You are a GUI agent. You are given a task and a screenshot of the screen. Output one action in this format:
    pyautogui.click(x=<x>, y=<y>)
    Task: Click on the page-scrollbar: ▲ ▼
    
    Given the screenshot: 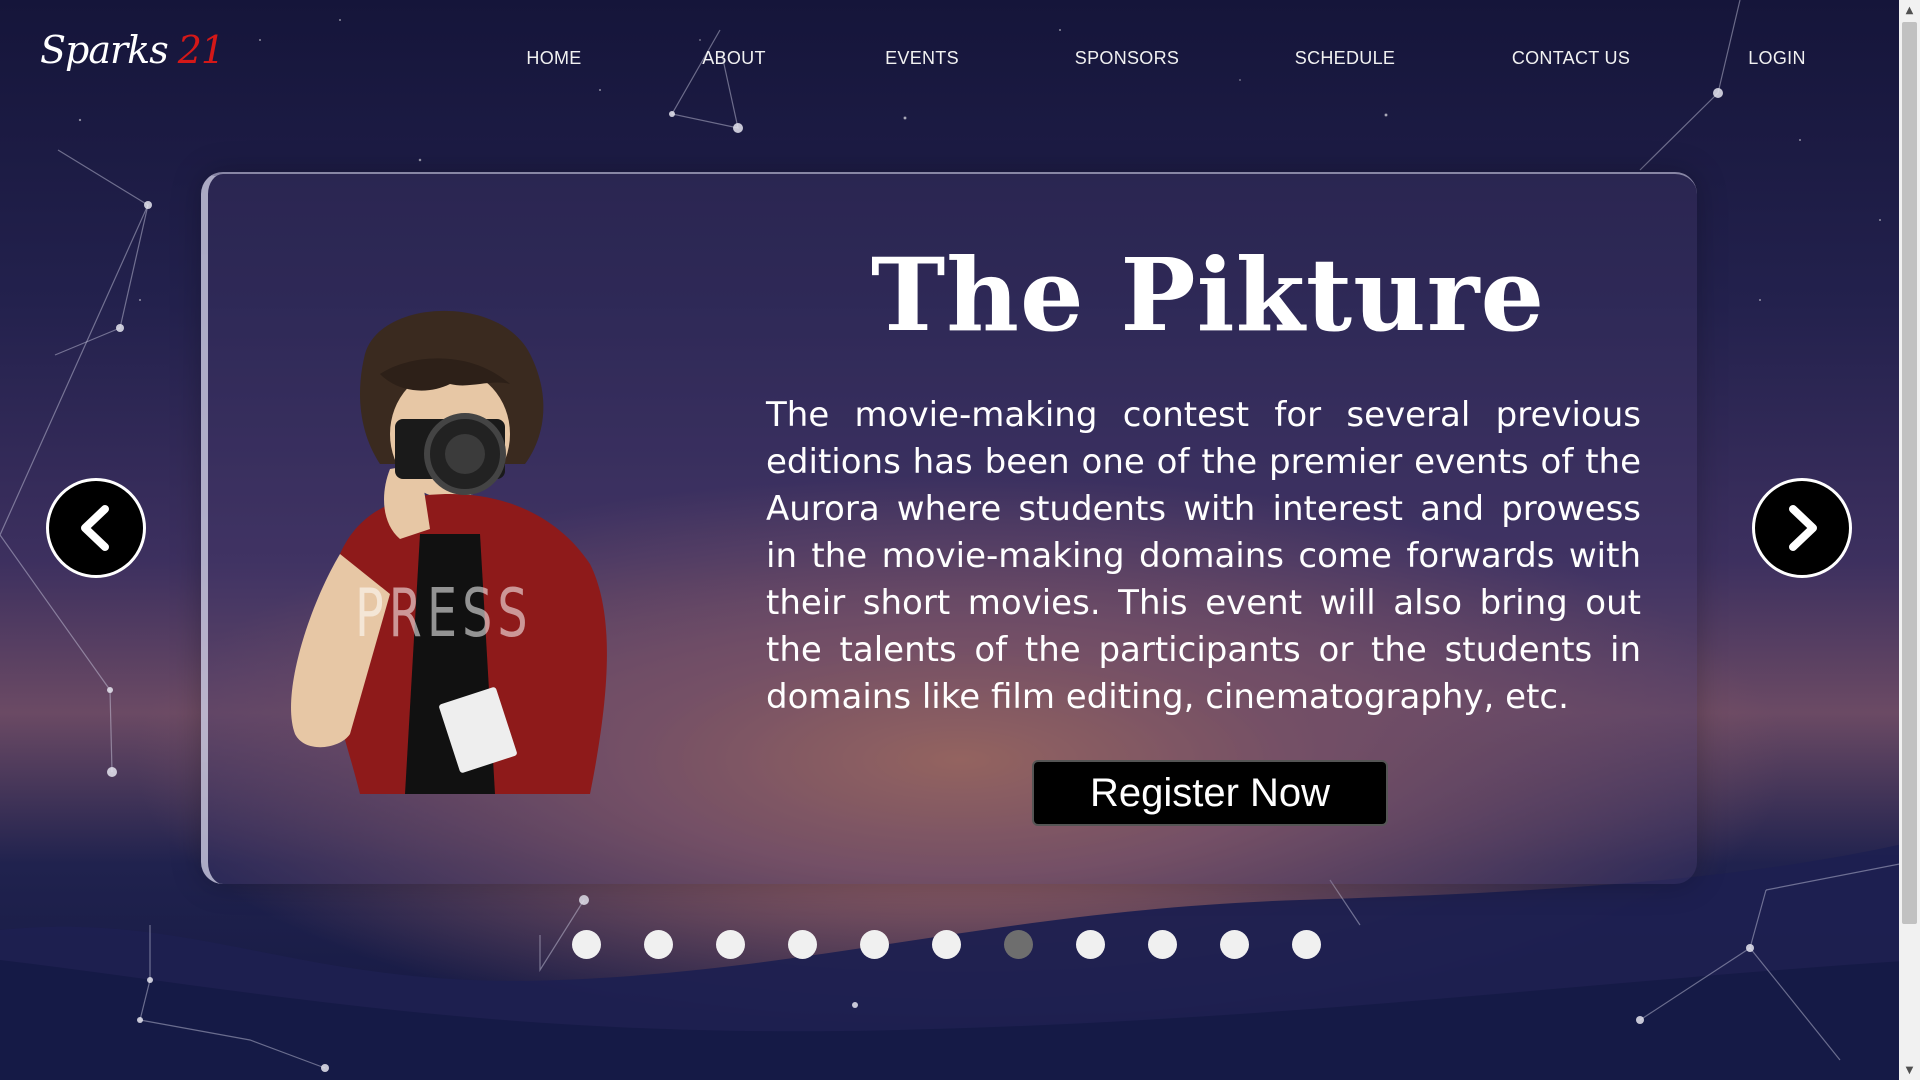 What is the action you would take?
    pyautogui.click(x=1909, y=540)
    